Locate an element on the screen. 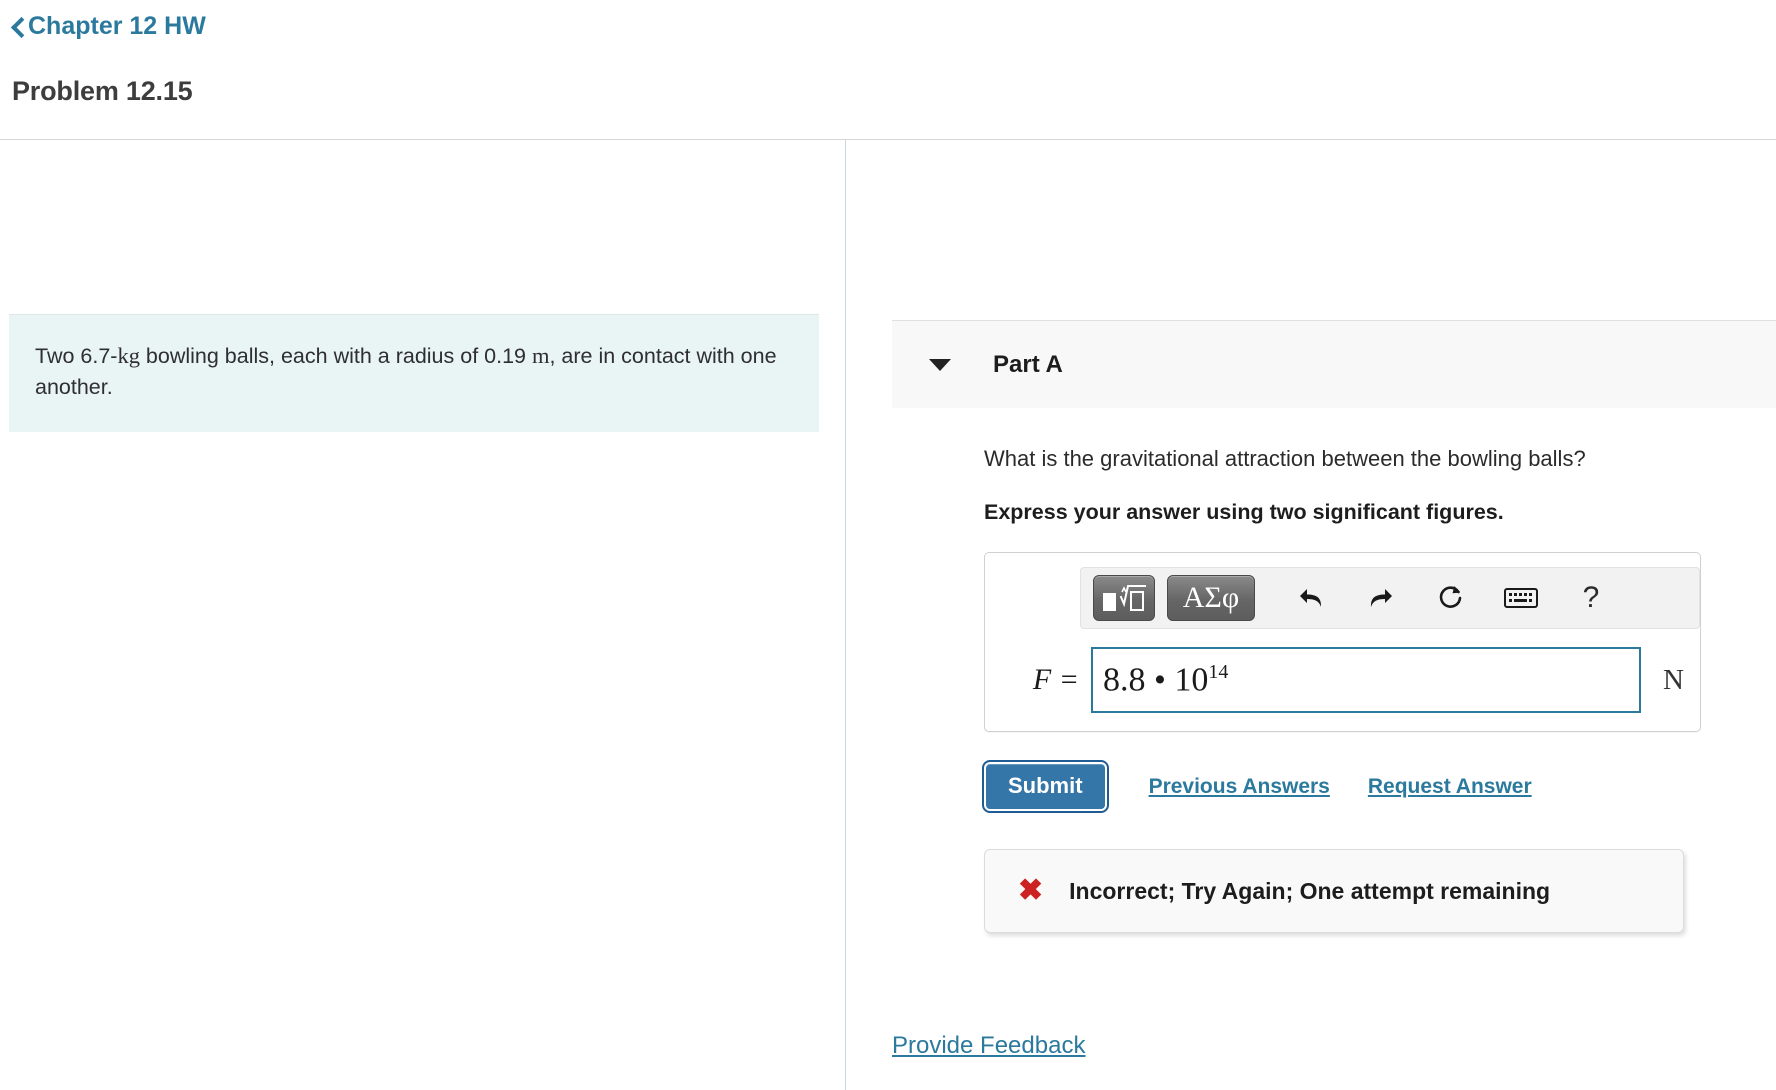  provide-feedback-link: Provide Feedback is located at coordinates (988, 1046).